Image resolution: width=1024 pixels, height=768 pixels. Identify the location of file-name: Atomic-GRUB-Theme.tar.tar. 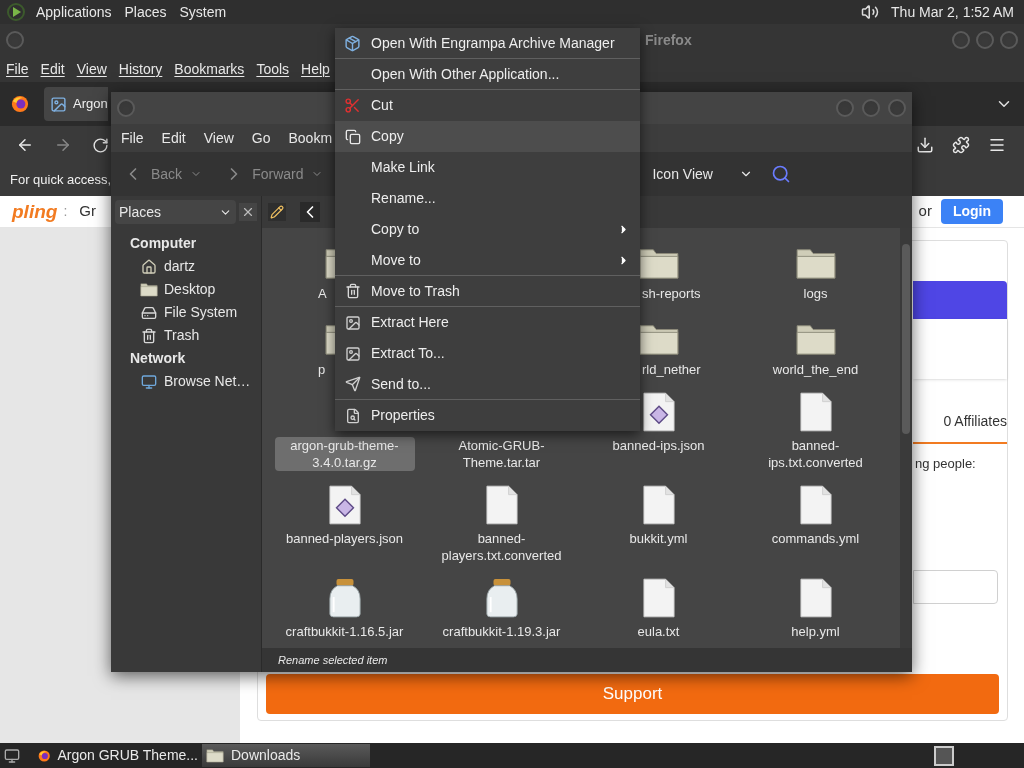
(501, 454).